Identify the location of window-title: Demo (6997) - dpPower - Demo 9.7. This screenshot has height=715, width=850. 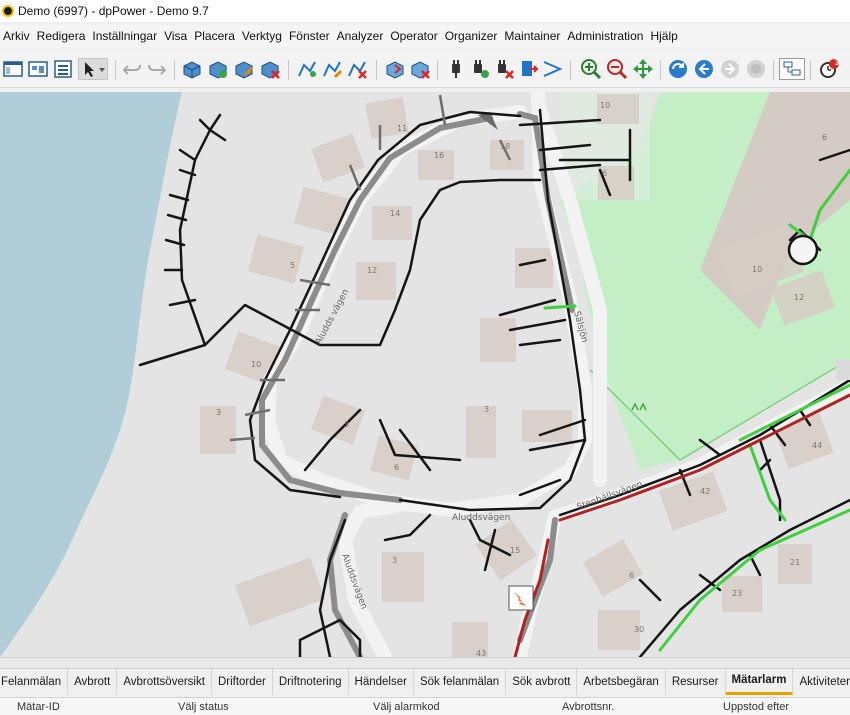
(113, 11).